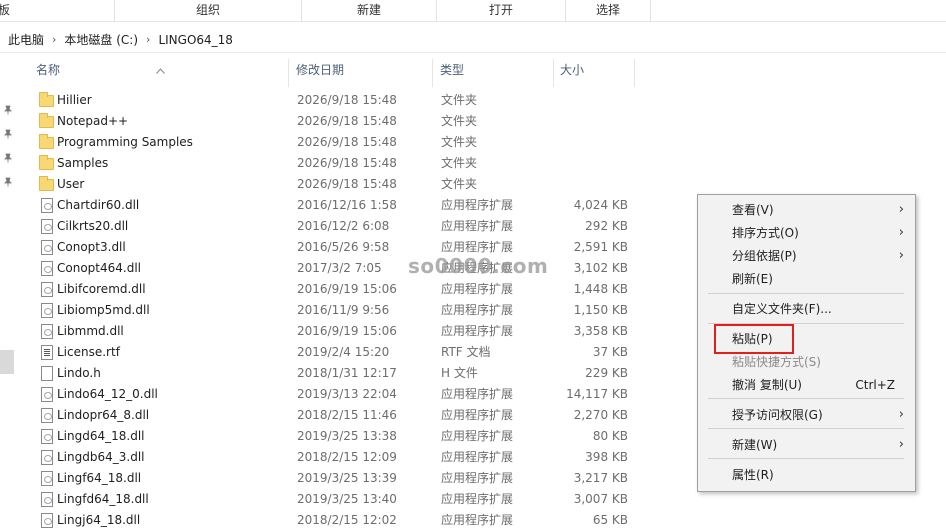 This screenshot has height=530, width=946. Describe the element at coordinates (101, 436) in the screenshot. I see `file-name: Lingd64_18.dll` at that location.